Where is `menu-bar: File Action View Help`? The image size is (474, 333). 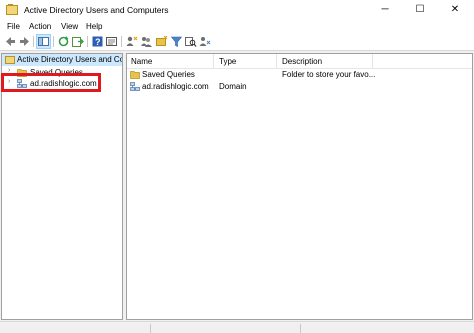
menu-bar: File Action View Help is located at coordinates (237, 26).